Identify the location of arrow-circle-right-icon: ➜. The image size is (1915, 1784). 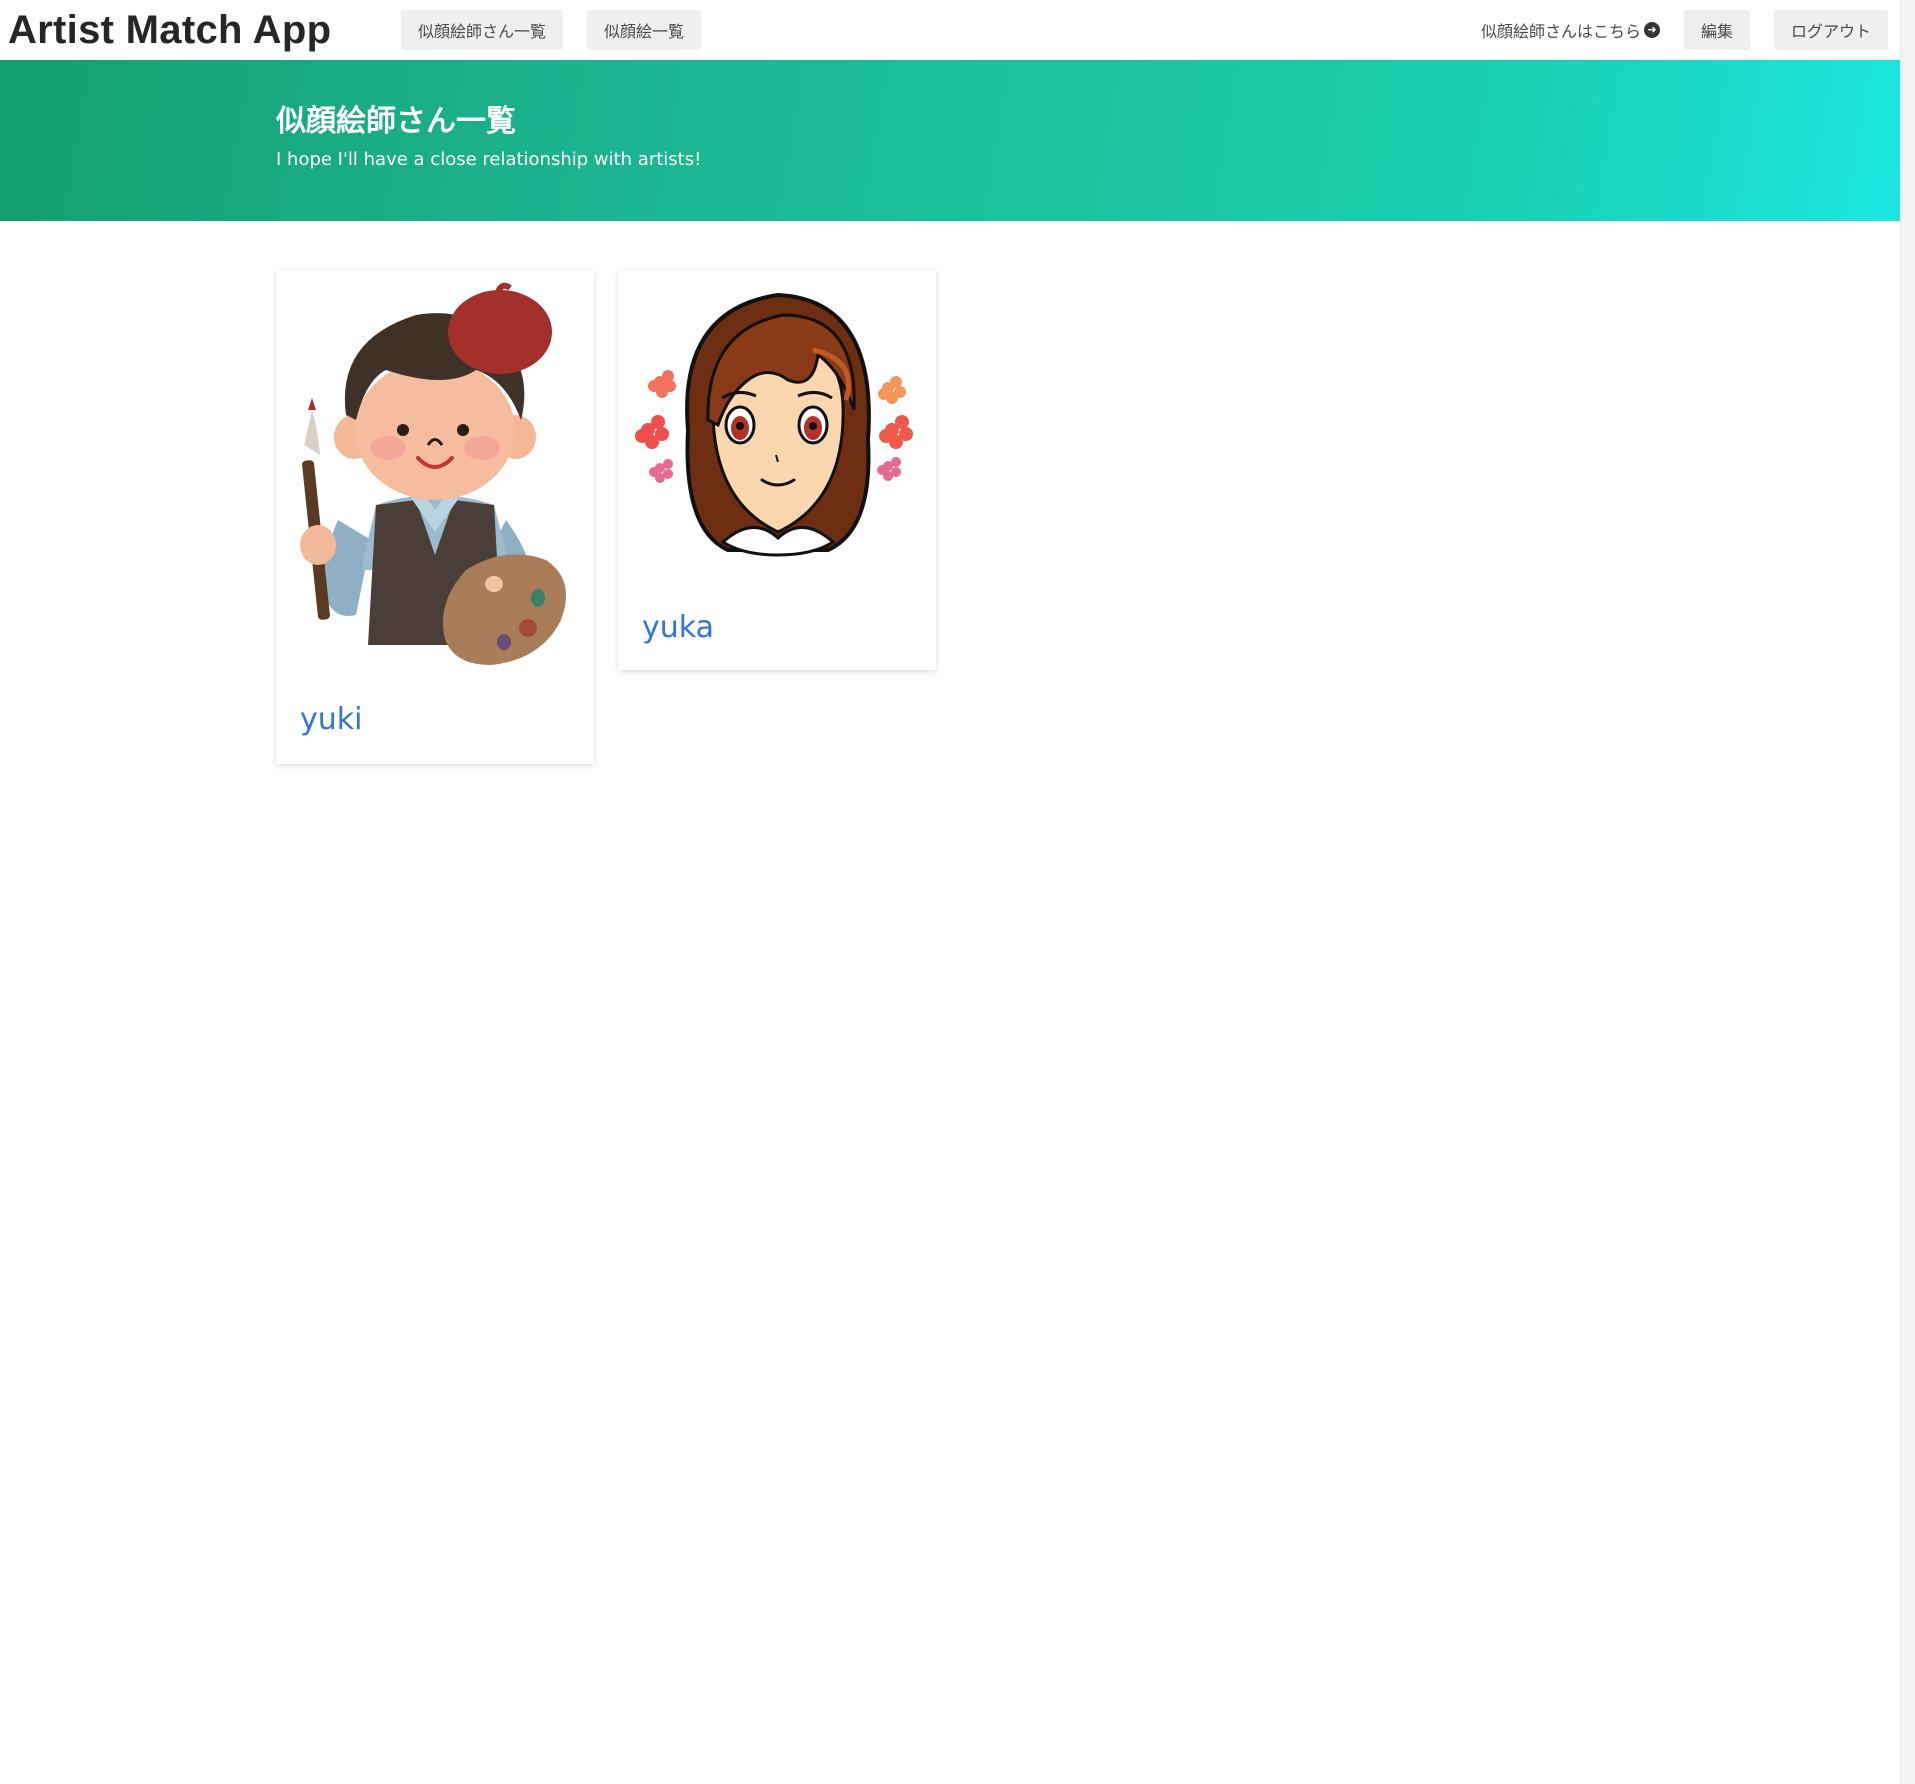
(1652, 30).